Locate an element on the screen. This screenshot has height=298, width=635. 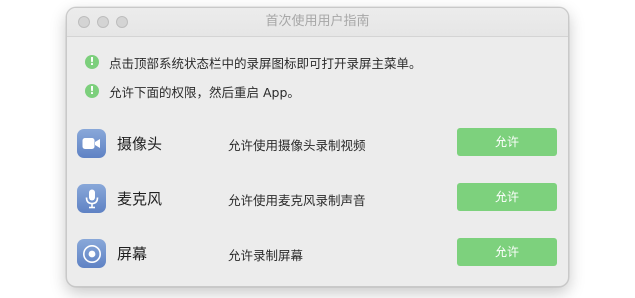
notice-item: ! 允许下面的权限，然后重启 App。 is located at coordinates (192, 91).